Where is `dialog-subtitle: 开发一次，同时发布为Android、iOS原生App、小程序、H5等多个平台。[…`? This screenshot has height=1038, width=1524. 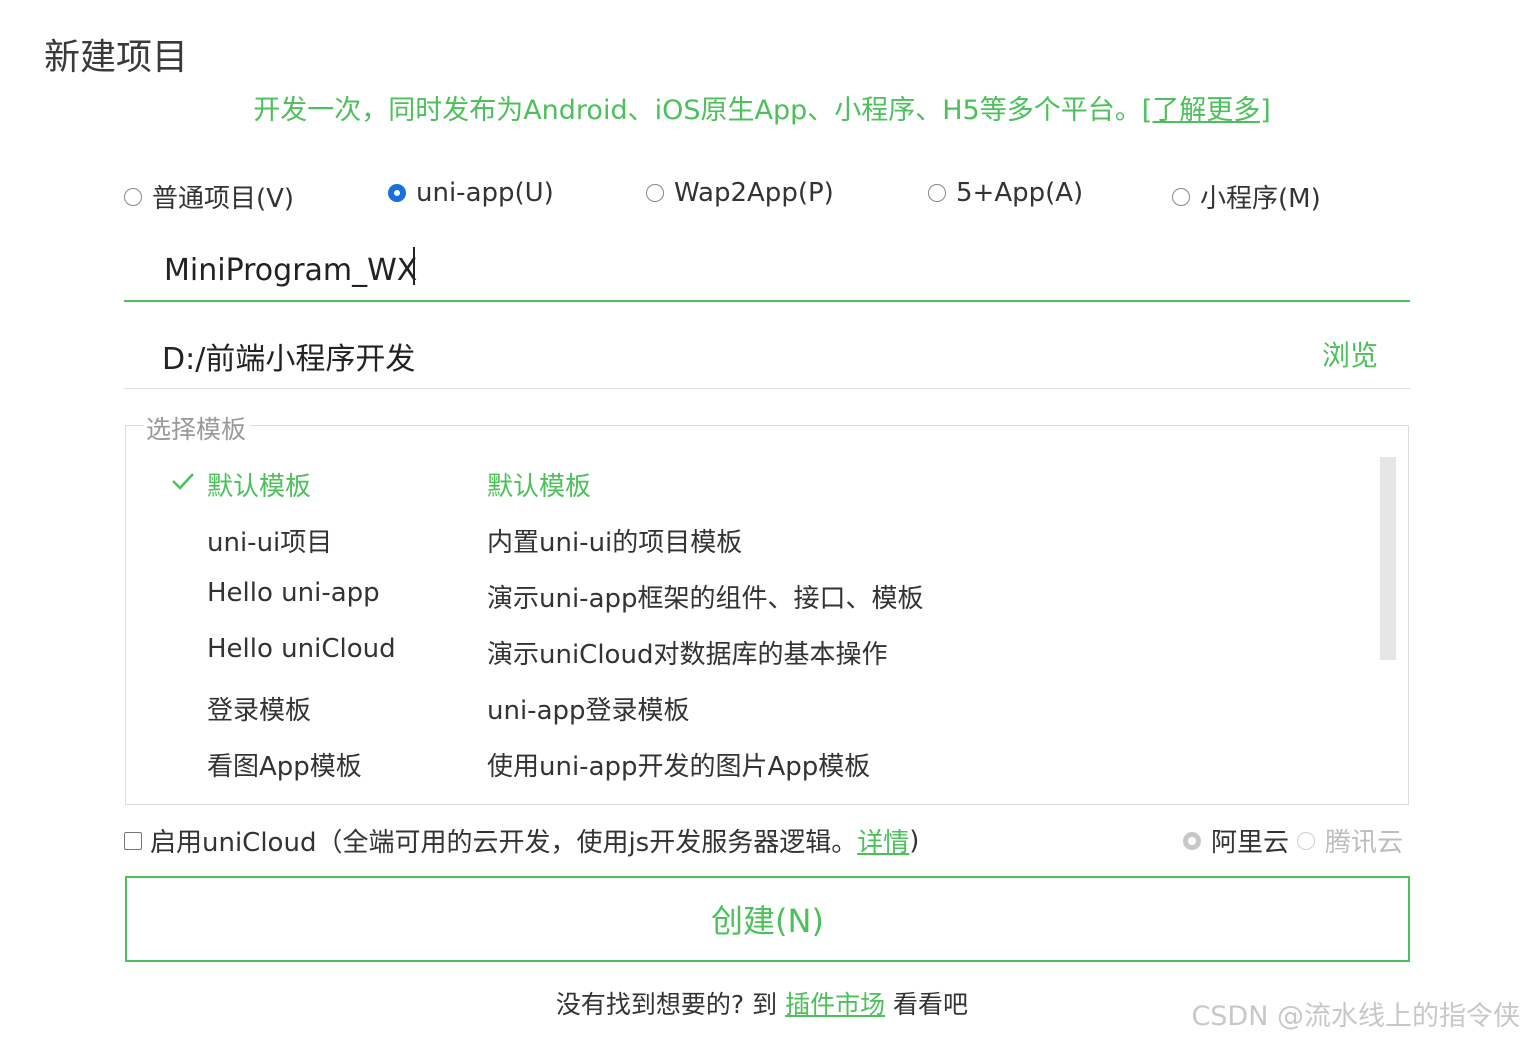
dialog-subtitle: 开发一次，同时发布为Android、iOS原生App、小程序、H5等多个平台。[… is located at coordinates (762, 107).